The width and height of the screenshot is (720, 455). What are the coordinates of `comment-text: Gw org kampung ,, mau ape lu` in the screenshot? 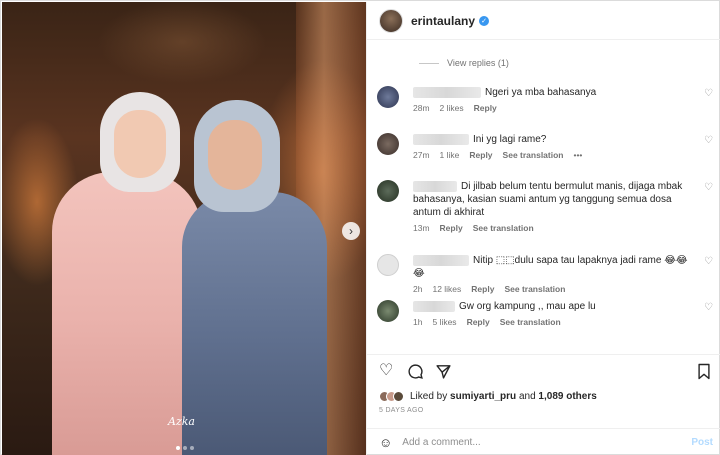 It's located at (527, 306).